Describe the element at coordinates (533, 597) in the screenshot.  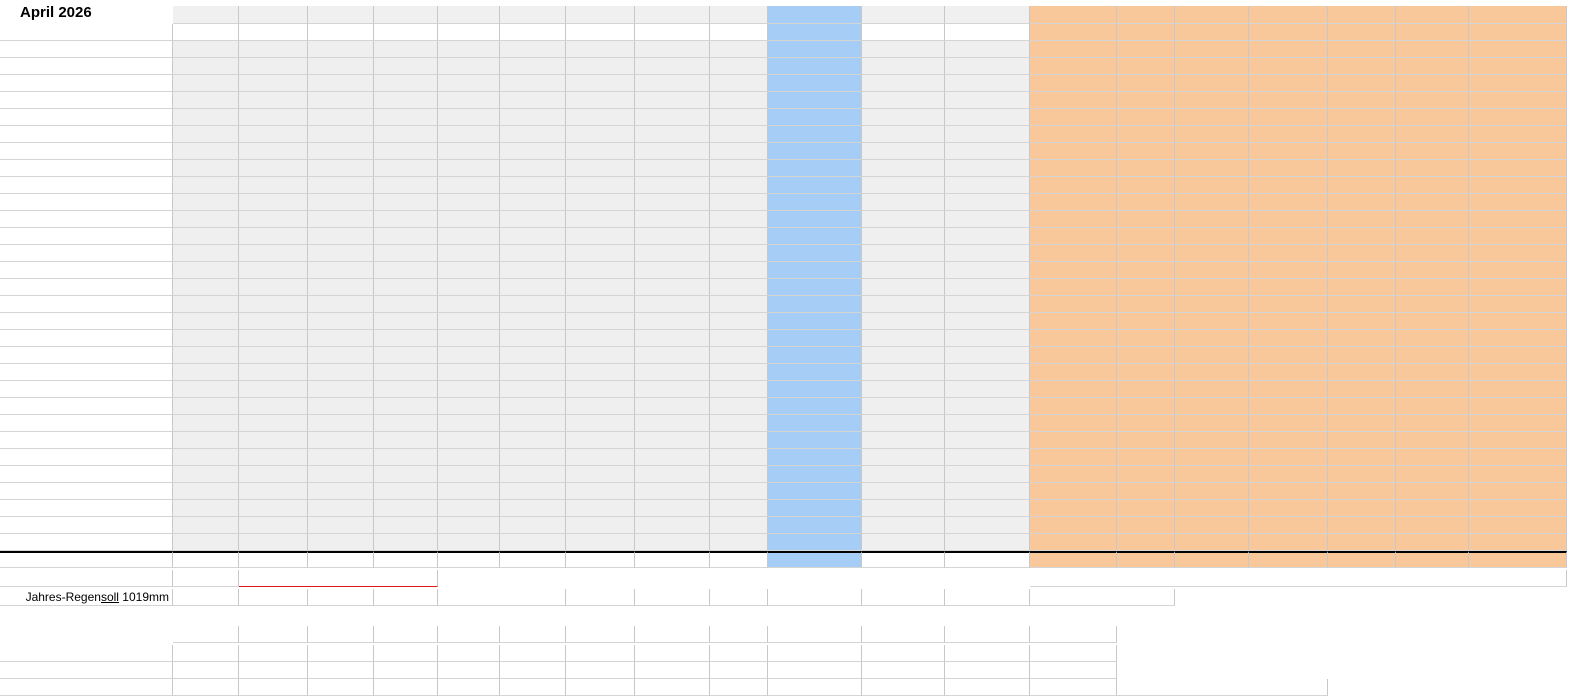
I see `differenz-value` at that location.